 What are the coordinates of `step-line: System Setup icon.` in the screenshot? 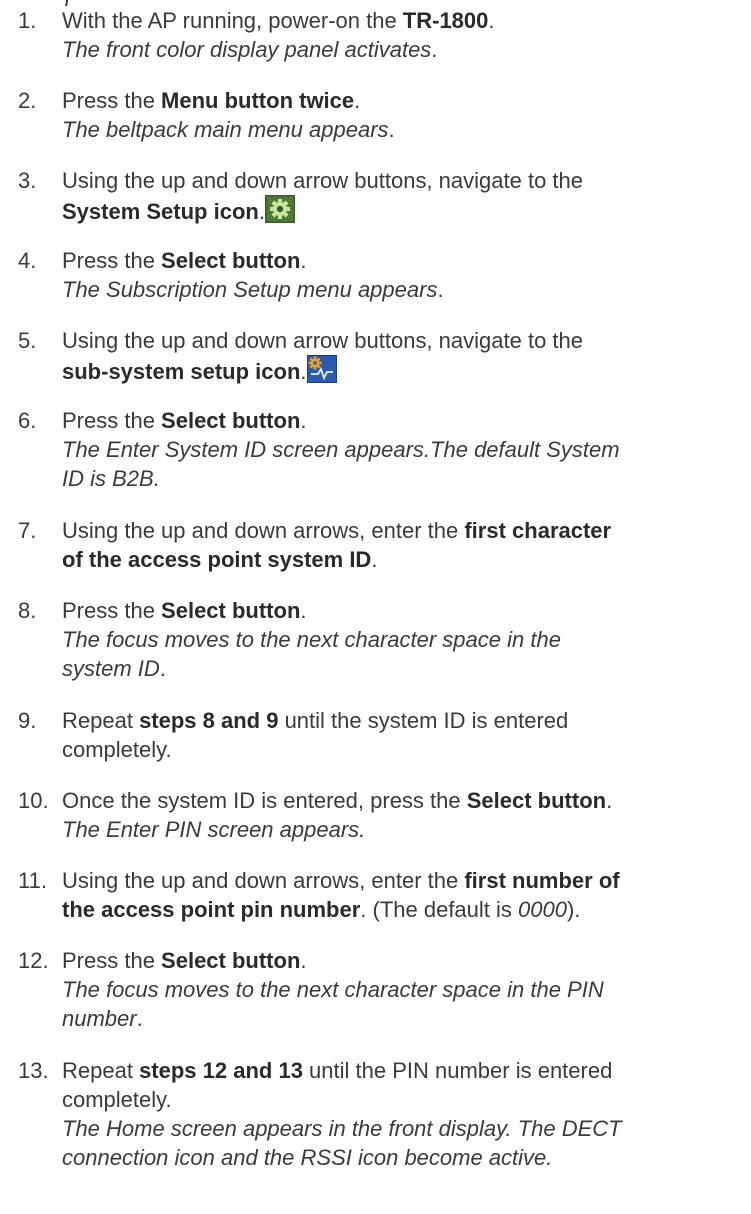 It's located at (322, 210).